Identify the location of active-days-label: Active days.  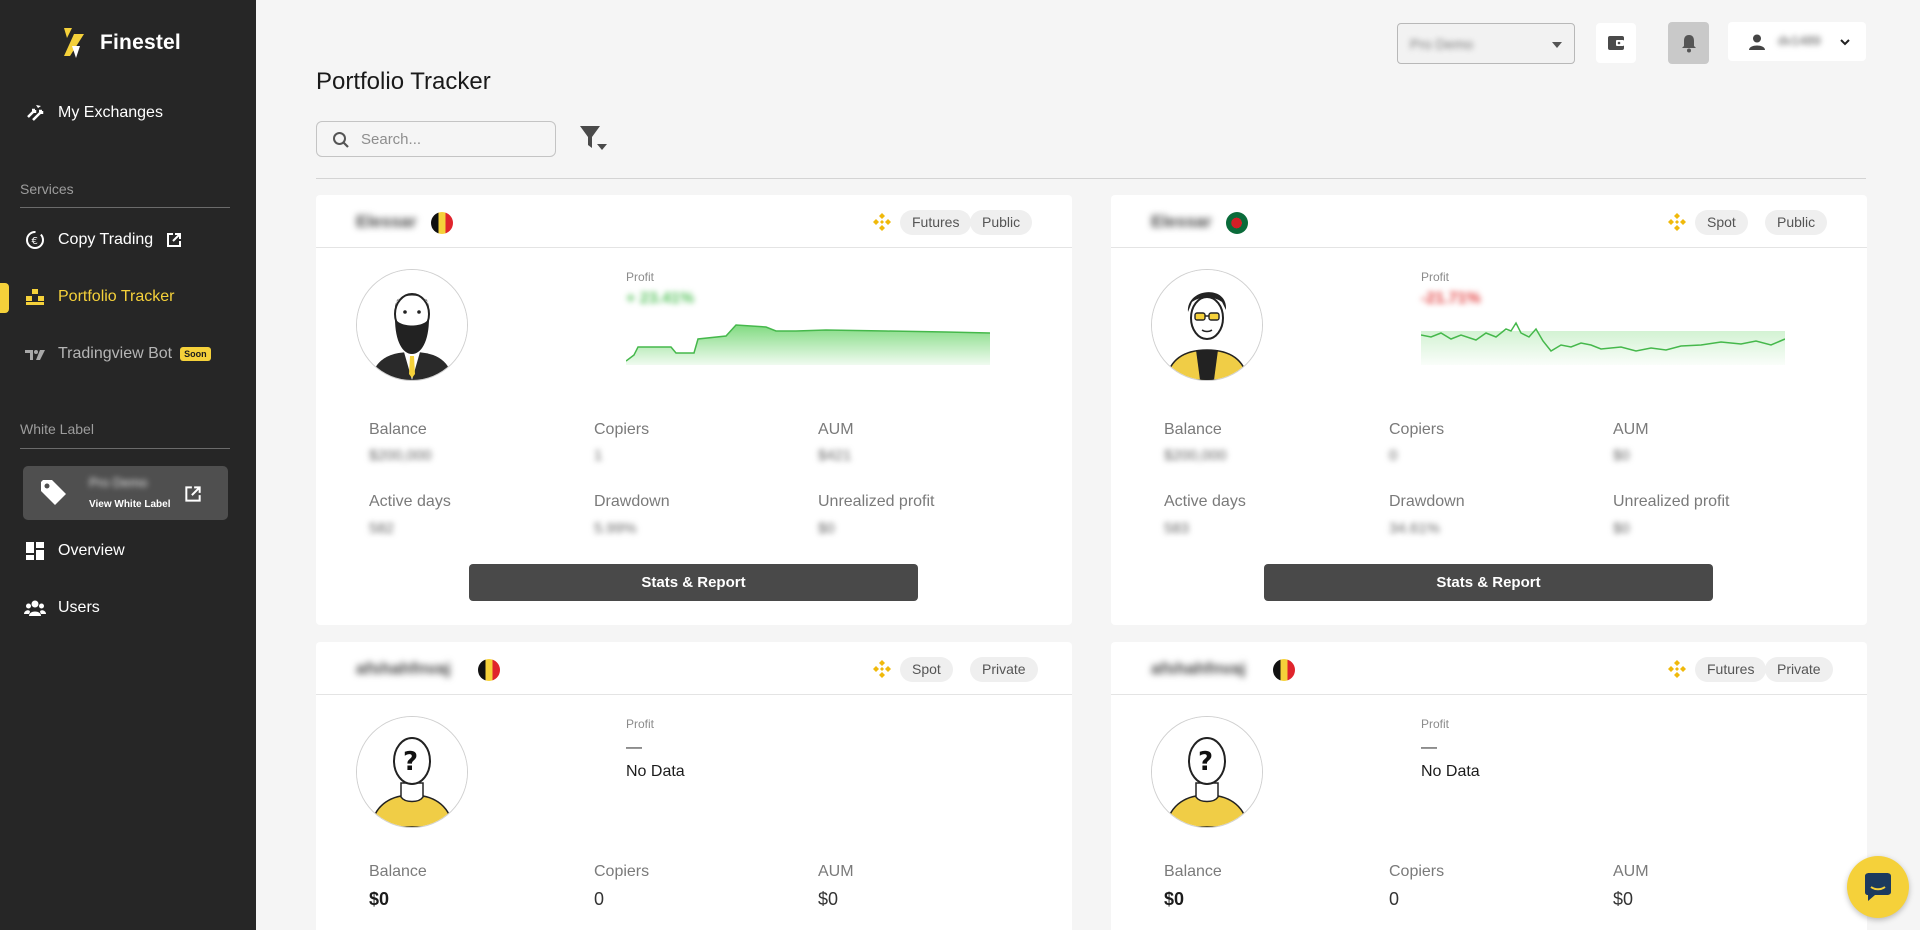
(410, 501).